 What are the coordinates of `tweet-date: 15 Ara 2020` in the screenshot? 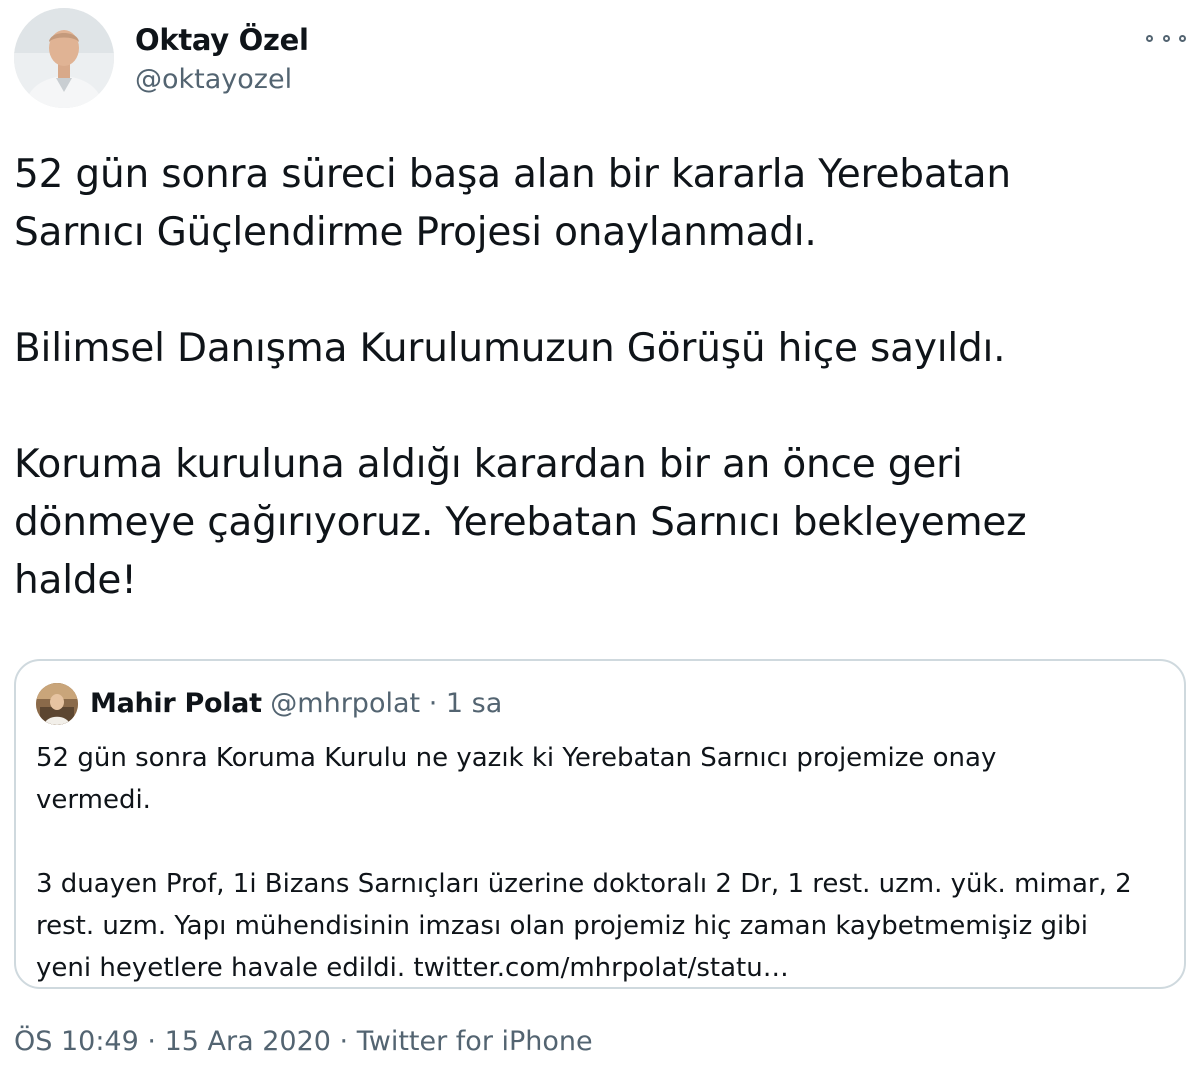 It's located at (248, 1041).